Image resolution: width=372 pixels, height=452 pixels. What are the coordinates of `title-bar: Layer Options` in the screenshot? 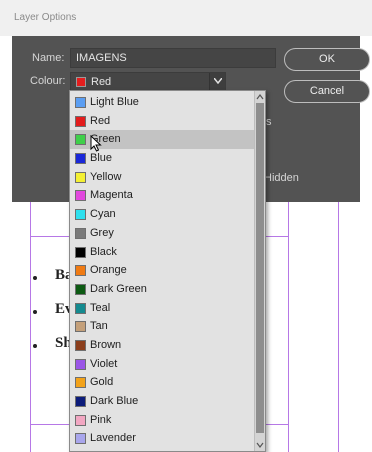 It's located at (186, 18).